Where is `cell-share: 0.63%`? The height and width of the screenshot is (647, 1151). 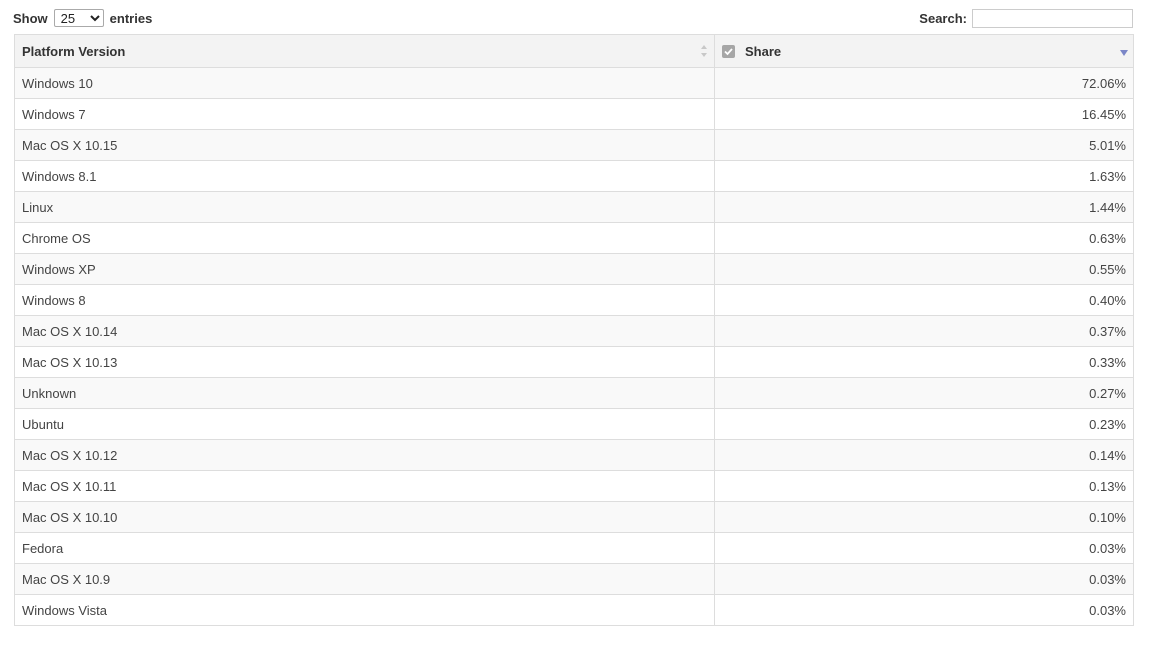 cell-share: 0.63% is located at coordinates (924, 238).